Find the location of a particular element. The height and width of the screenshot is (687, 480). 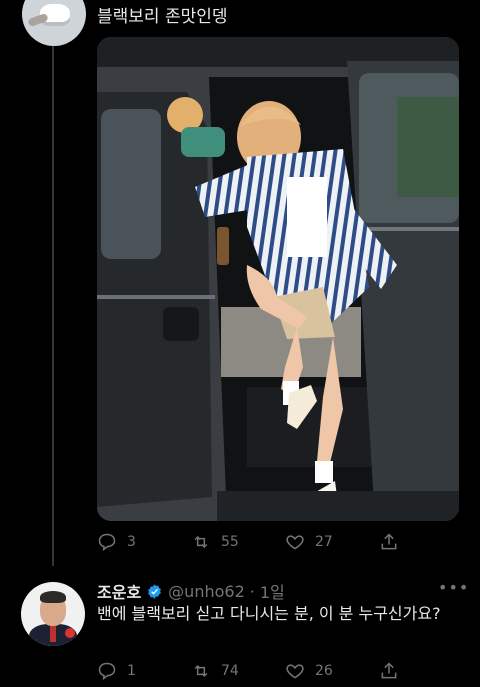

share-button is located at coordinates (389, 542).